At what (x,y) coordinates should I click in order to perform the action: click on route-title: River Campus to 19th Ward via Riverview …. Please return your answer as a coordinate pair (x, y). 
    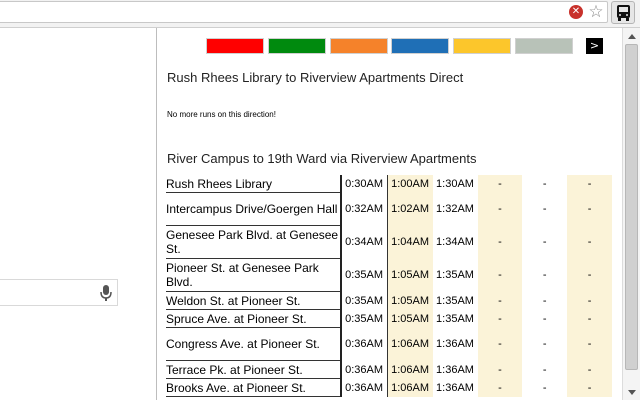
    Looking at the image, I should click on (322, 158).